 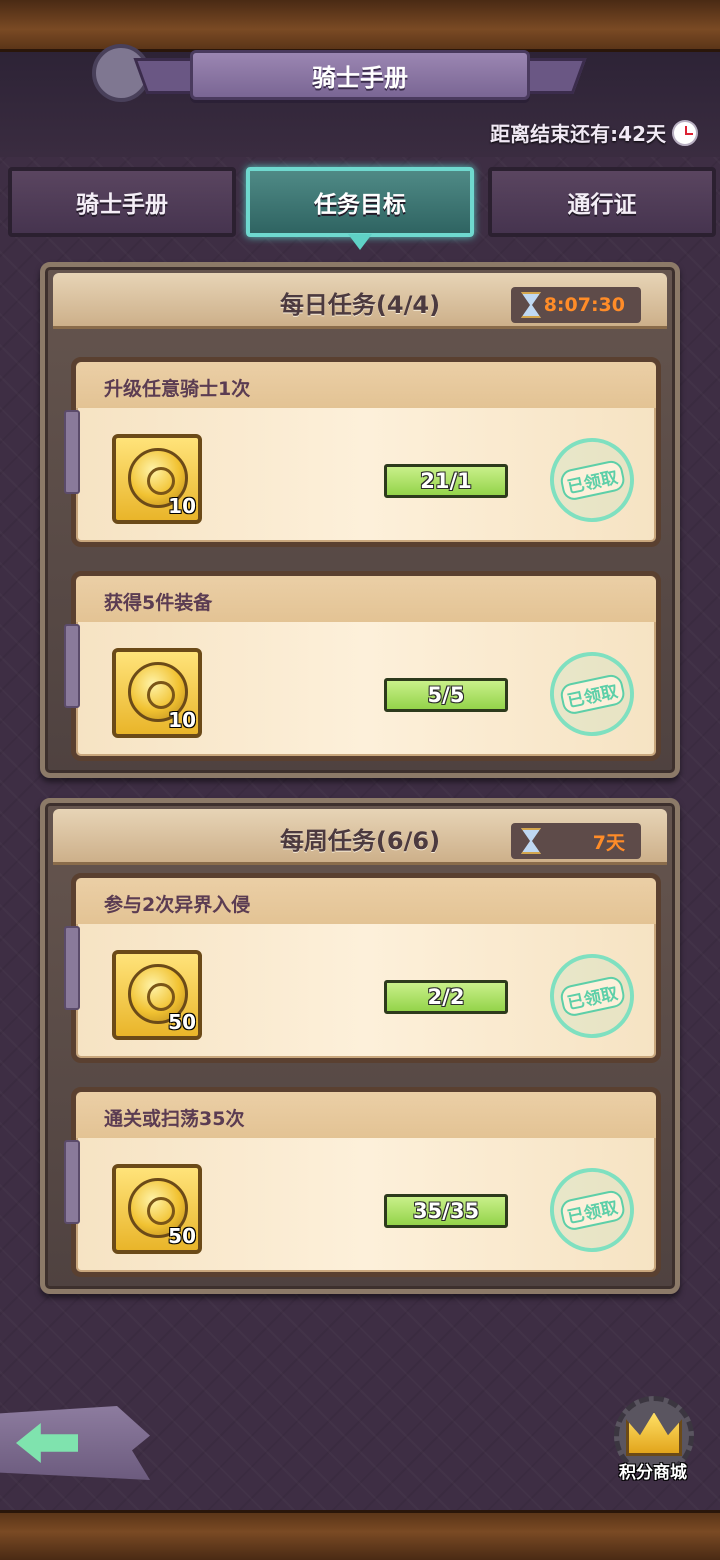 What do you see at coordinates (602, 205) in the screenshot?
I see `tab-label: 通行证` at bounding box center [602, 205].